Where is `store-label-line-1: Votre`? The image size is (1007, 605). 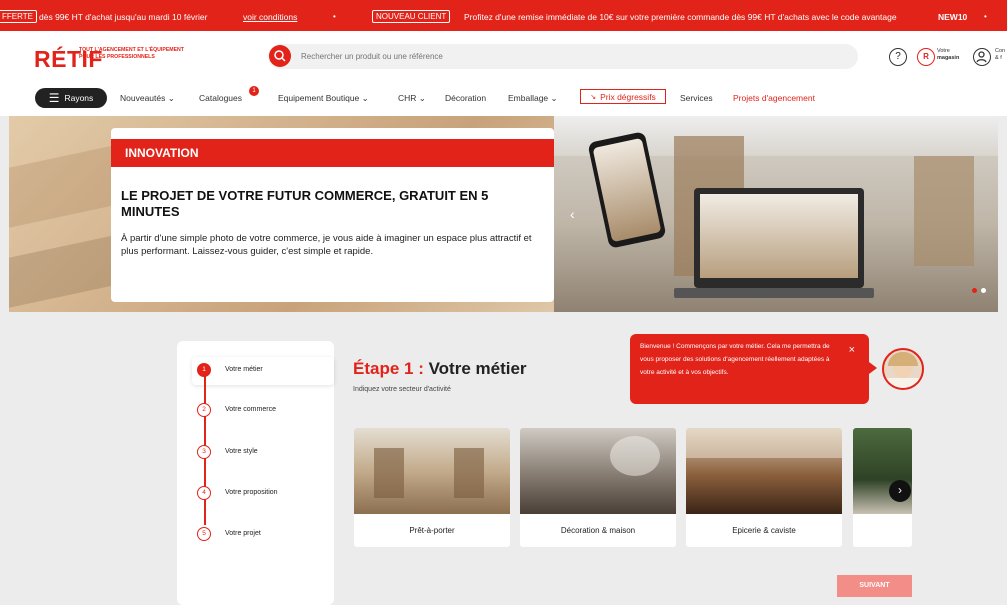
store-label-line-1: Votre is located at coordinates (943, 51).